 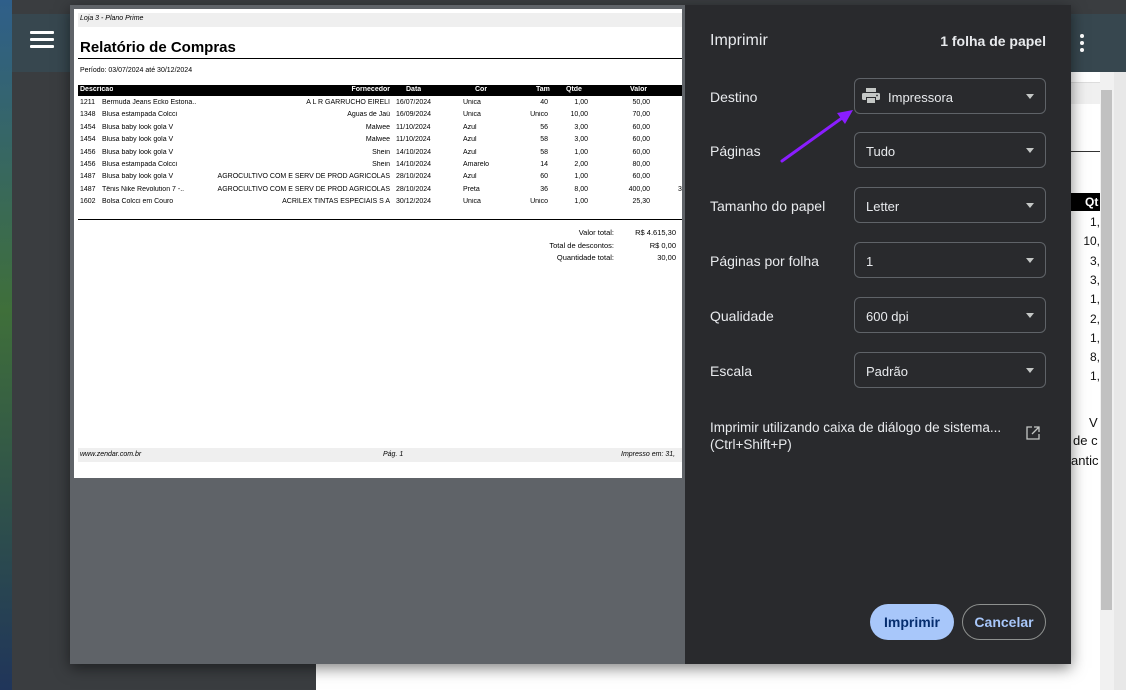 What do you see at coordinates (380, 455) in the screenshot?
I see `page-footer-band` at bounding box center [380, 455].